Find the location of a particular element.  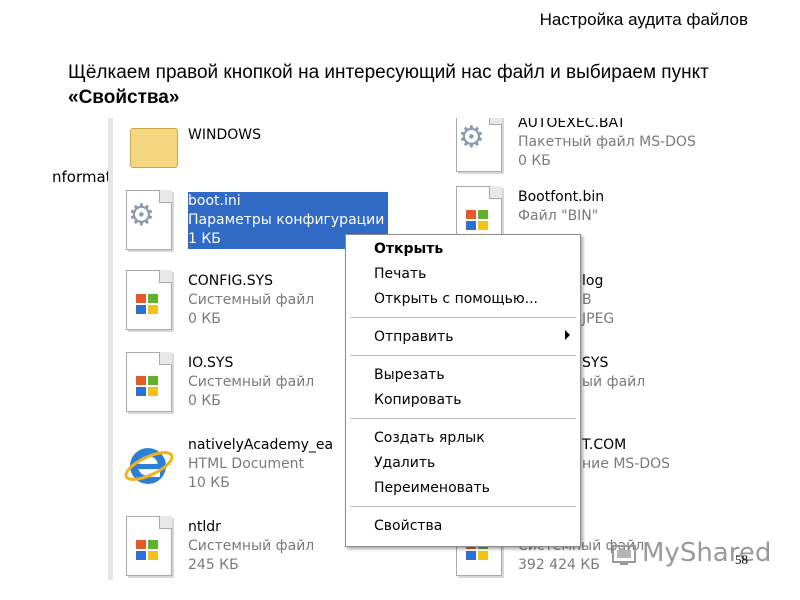

file-item-autoexec-bat: ⚙ AUTOEXEC.BAT Пакетный файл MS-DOS 0 КБ is located at coordinates (573, 149).